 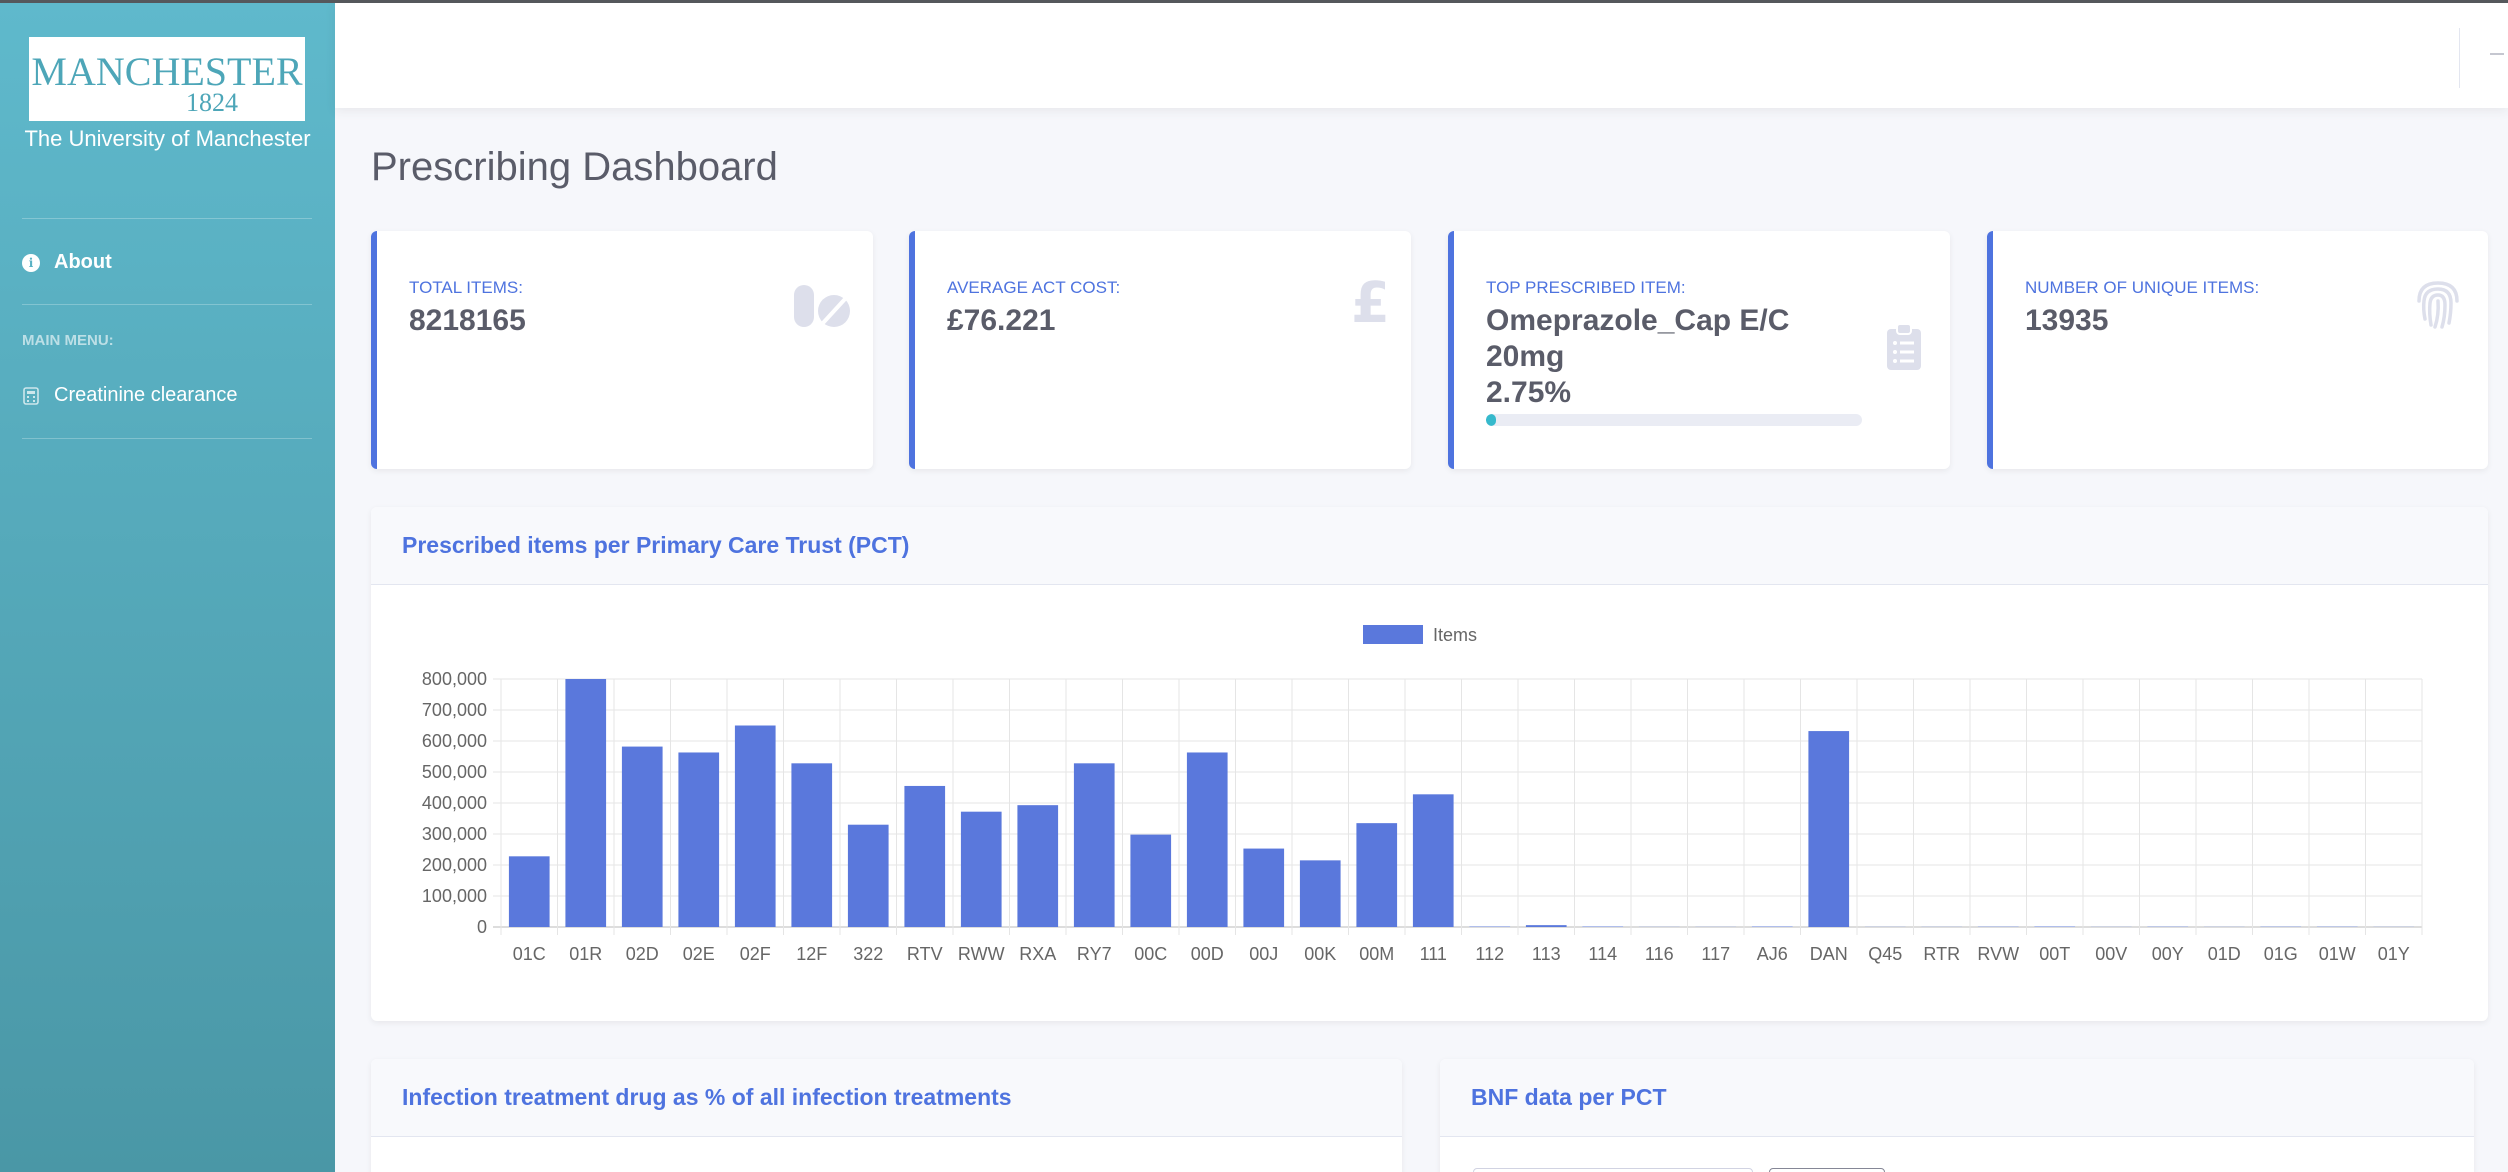 What do you see at coordinates (2224, 954) in the screenshot?
I see `x-tick-label: 01D` at bounding box center [2224, 954].